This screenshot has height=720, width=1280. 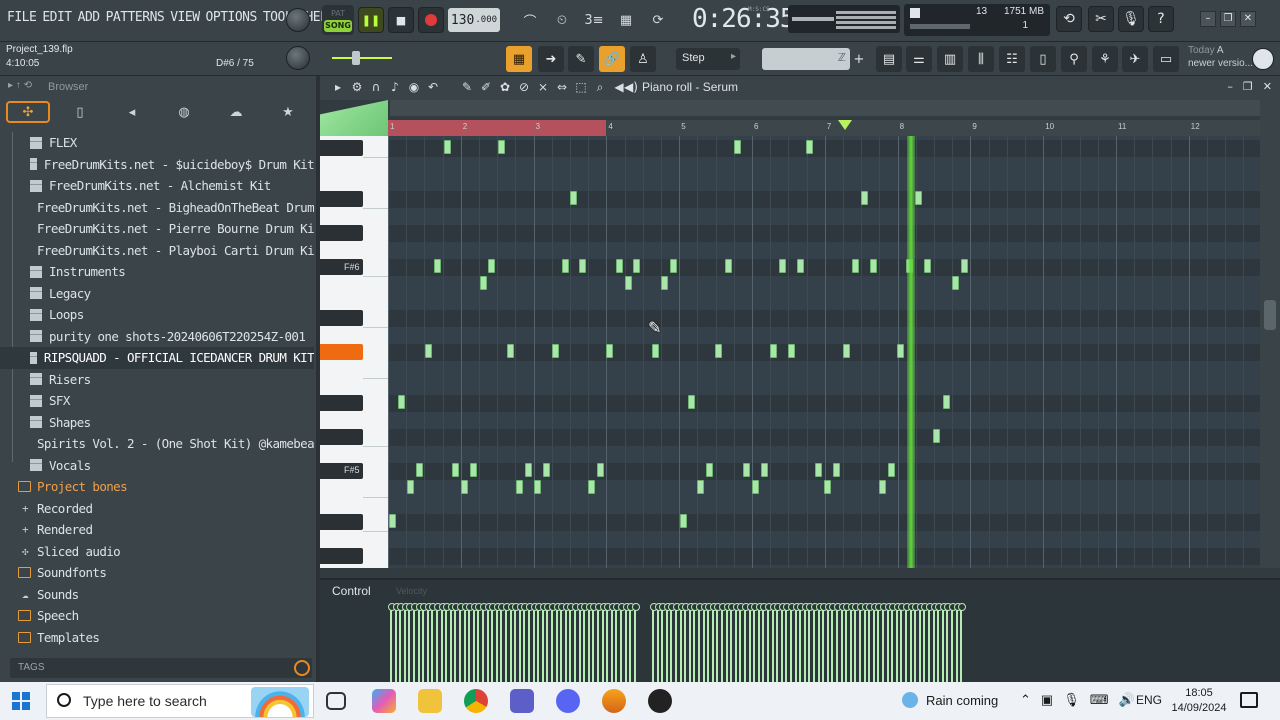 What do you see at coordinates (1248, 86) in the screenshot?
I see `pr-maximize-button: ❐` at bounding box center [1248, 86].